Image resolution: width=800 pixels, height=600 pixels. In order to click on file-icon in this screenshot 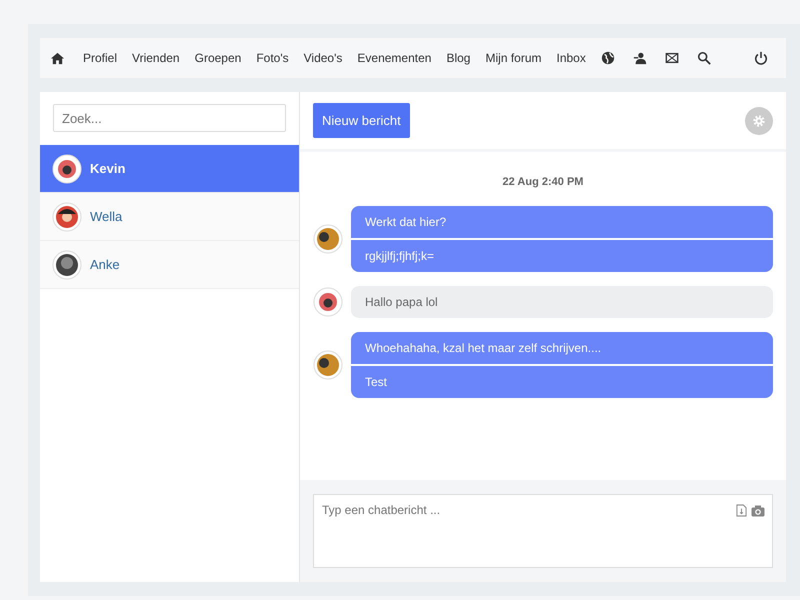, I will do `click(741, 510)`.